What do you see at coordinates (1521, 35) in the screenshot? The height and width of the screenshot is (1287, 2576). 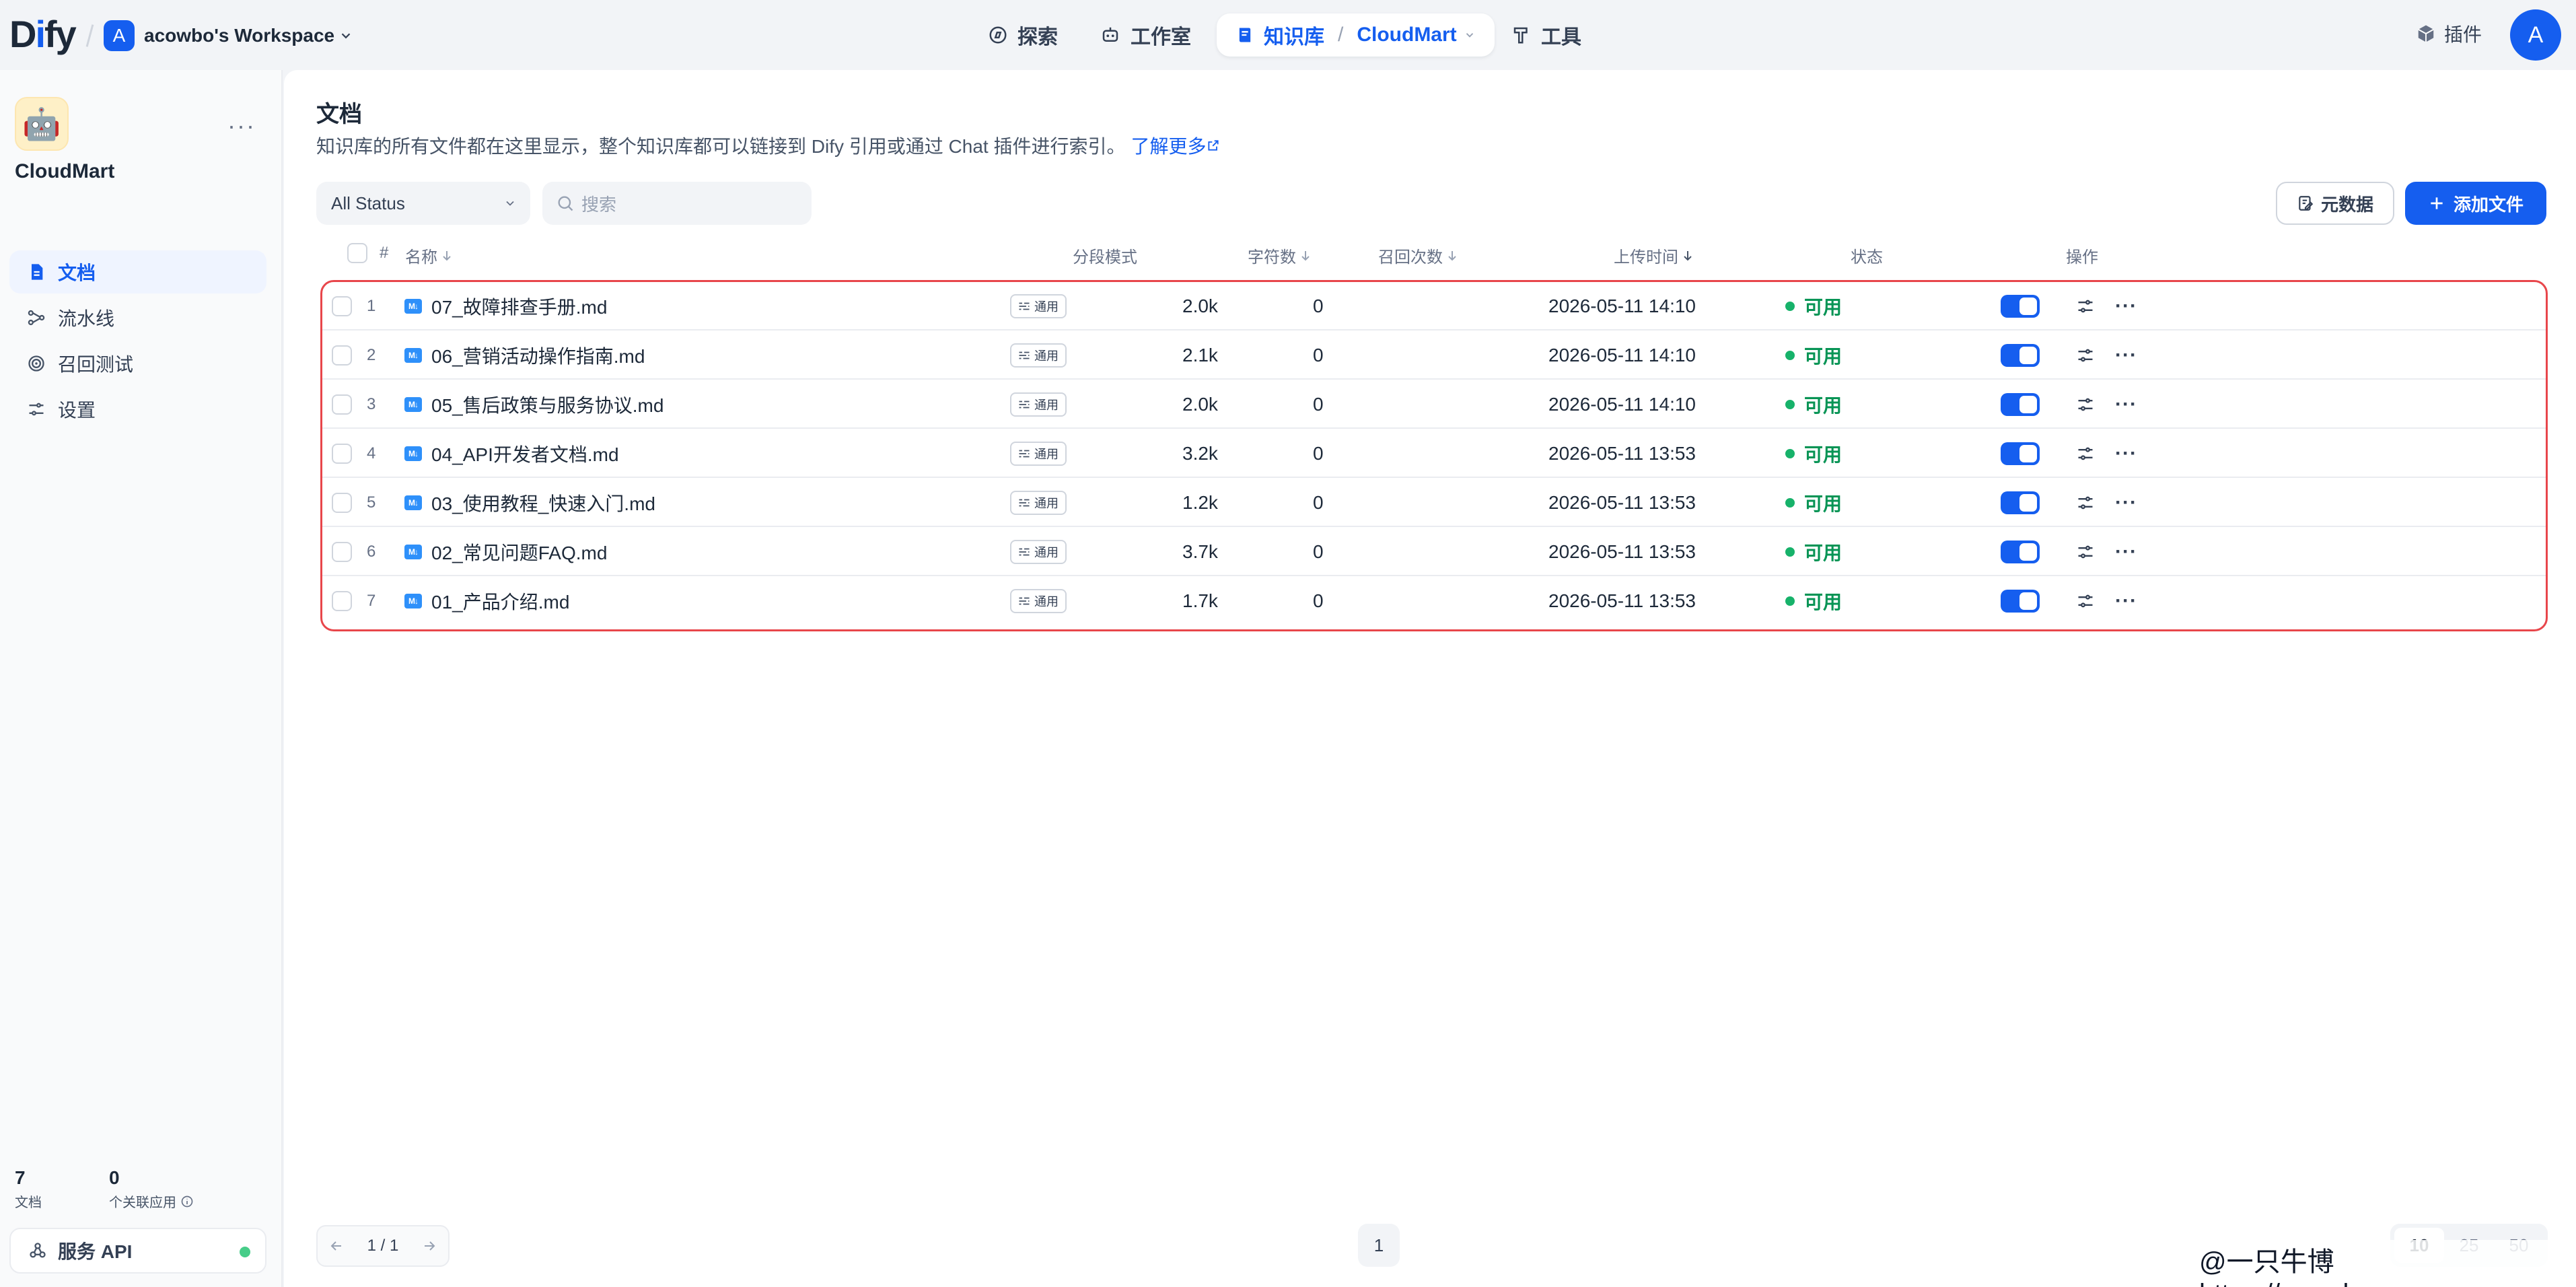 I see `hammer-icon` at bounding box center [1521, 35].